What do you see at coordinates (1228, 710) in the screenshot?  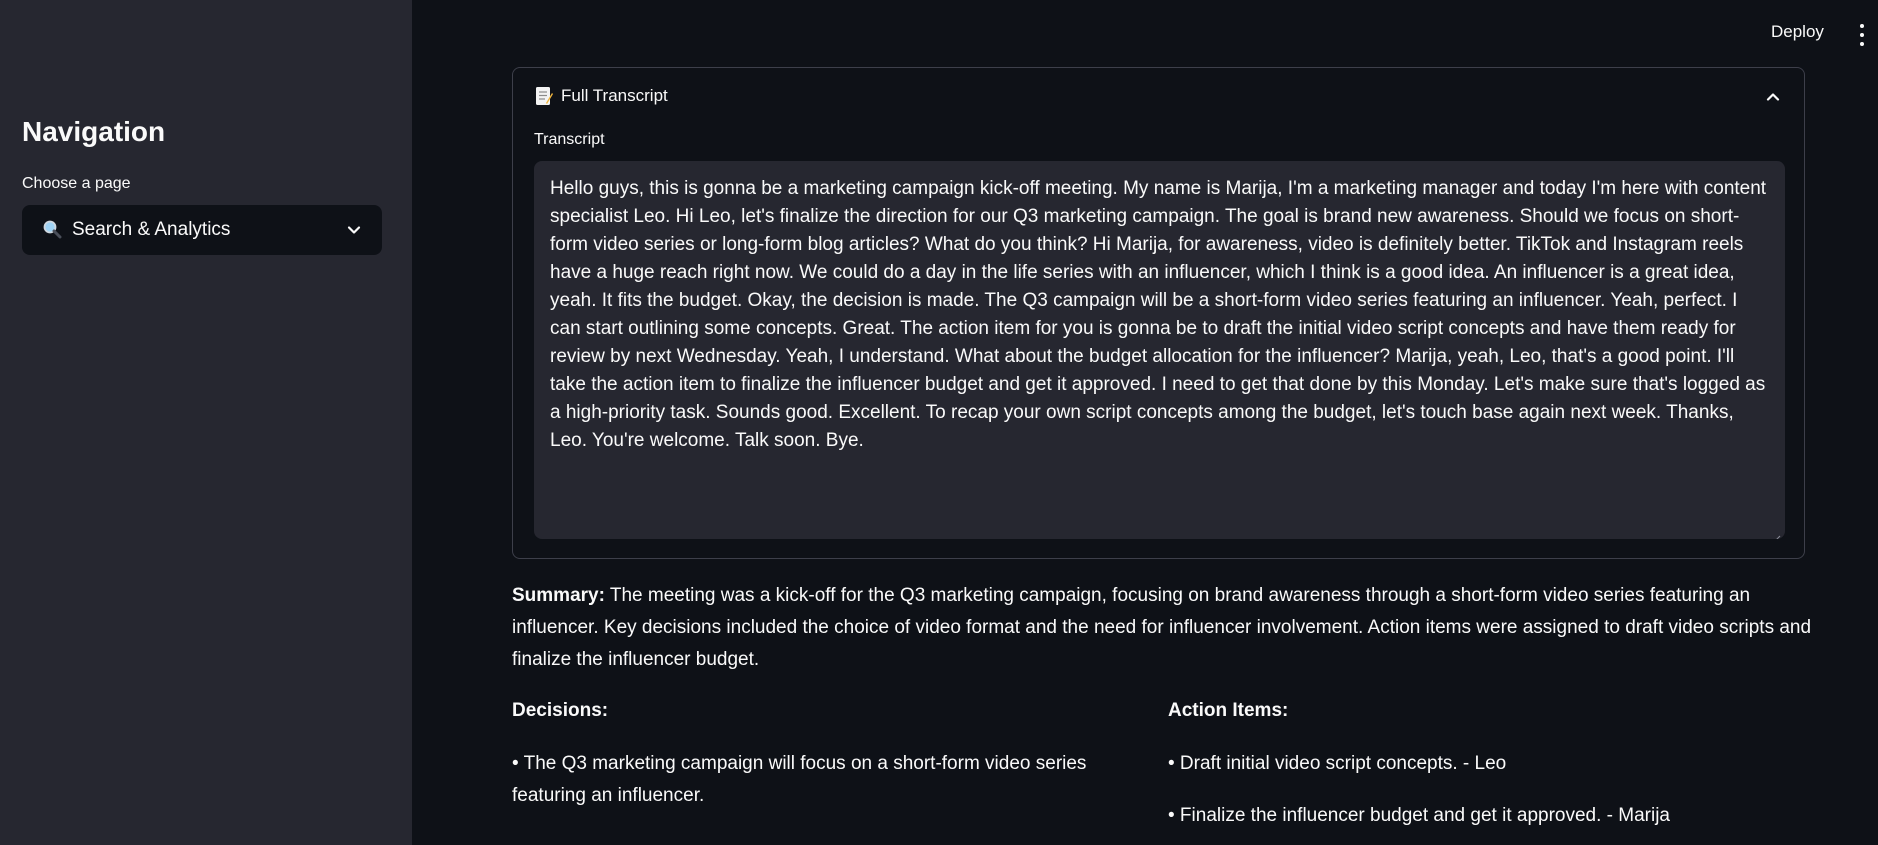 I see `action-items-heading: Action Items:` at bounding box center [1228, 710].